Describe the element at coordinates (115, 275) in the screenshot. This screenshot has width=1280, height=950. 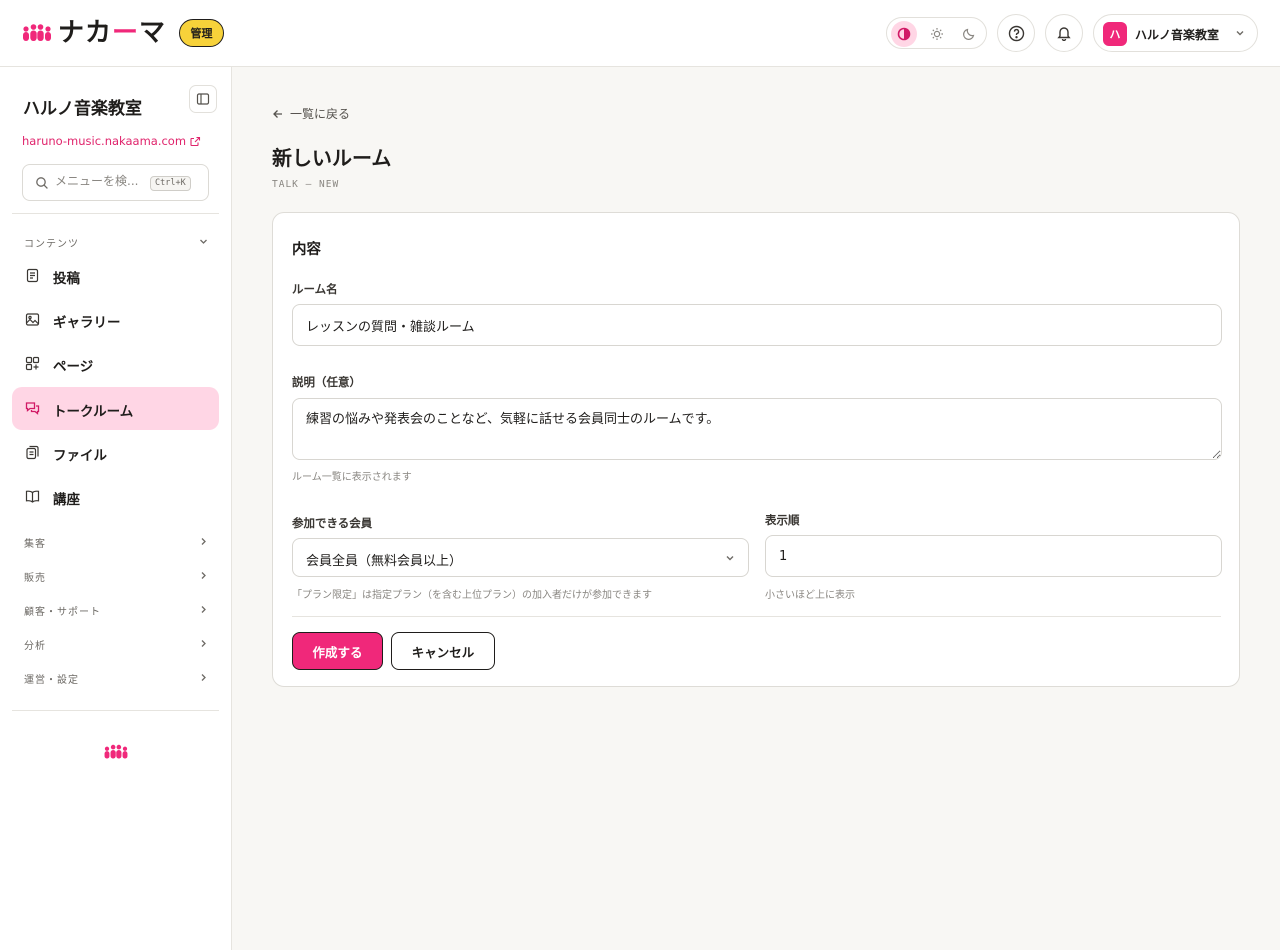
I see `sidebar-item-posts: 投稿` at that location.